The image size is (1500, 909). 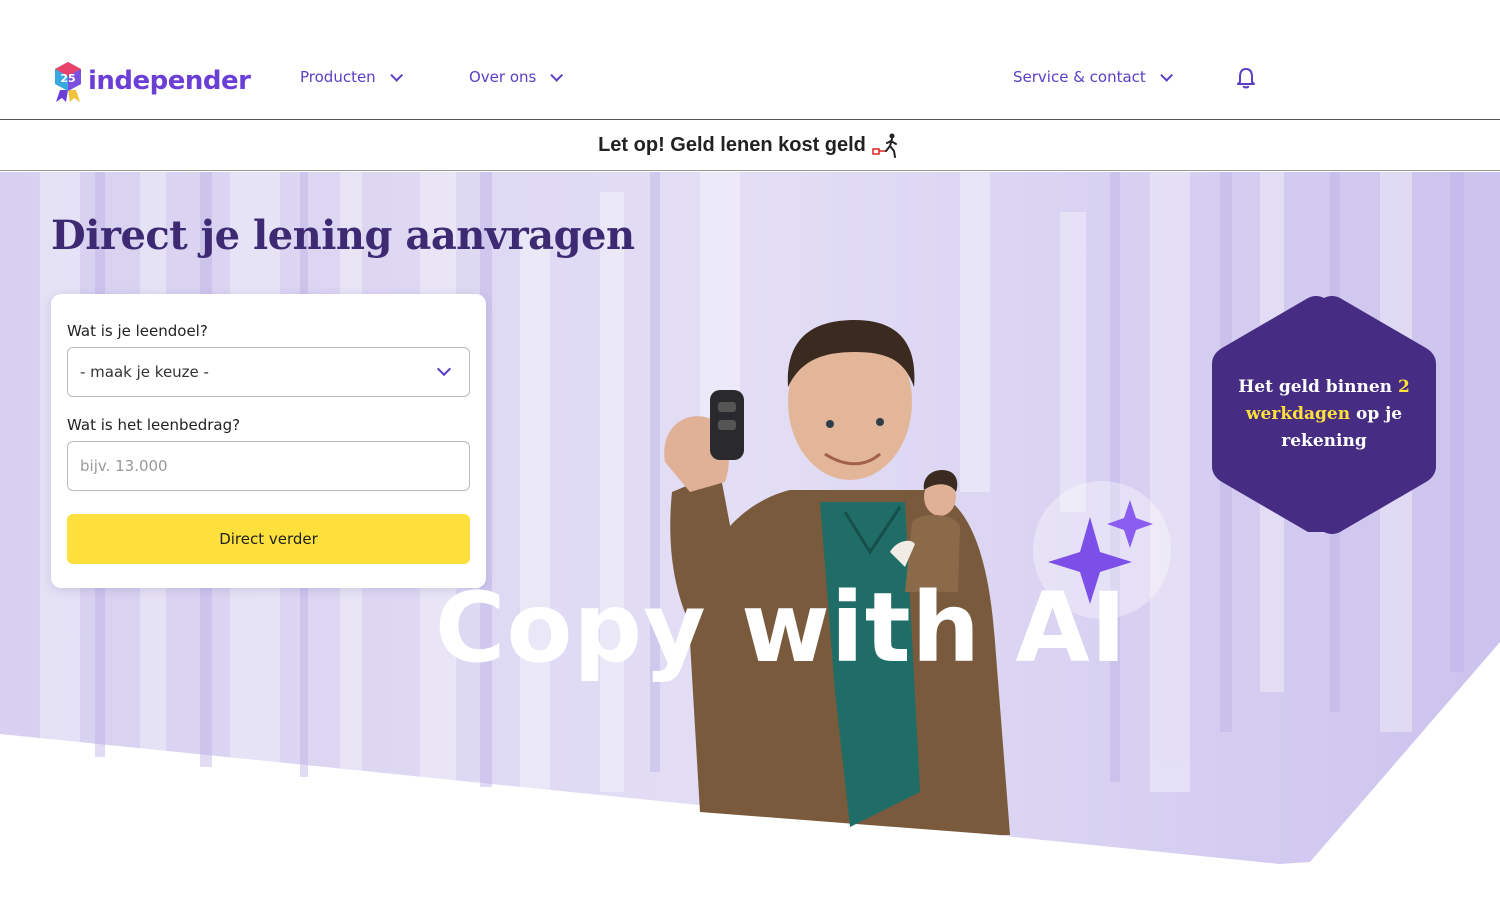 I want to click on logo-badge-icon: 25, so click(x=68, y=82).